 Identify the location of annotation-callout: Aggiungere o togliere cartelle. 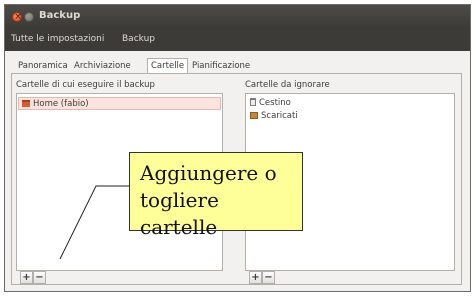
(216, 195).